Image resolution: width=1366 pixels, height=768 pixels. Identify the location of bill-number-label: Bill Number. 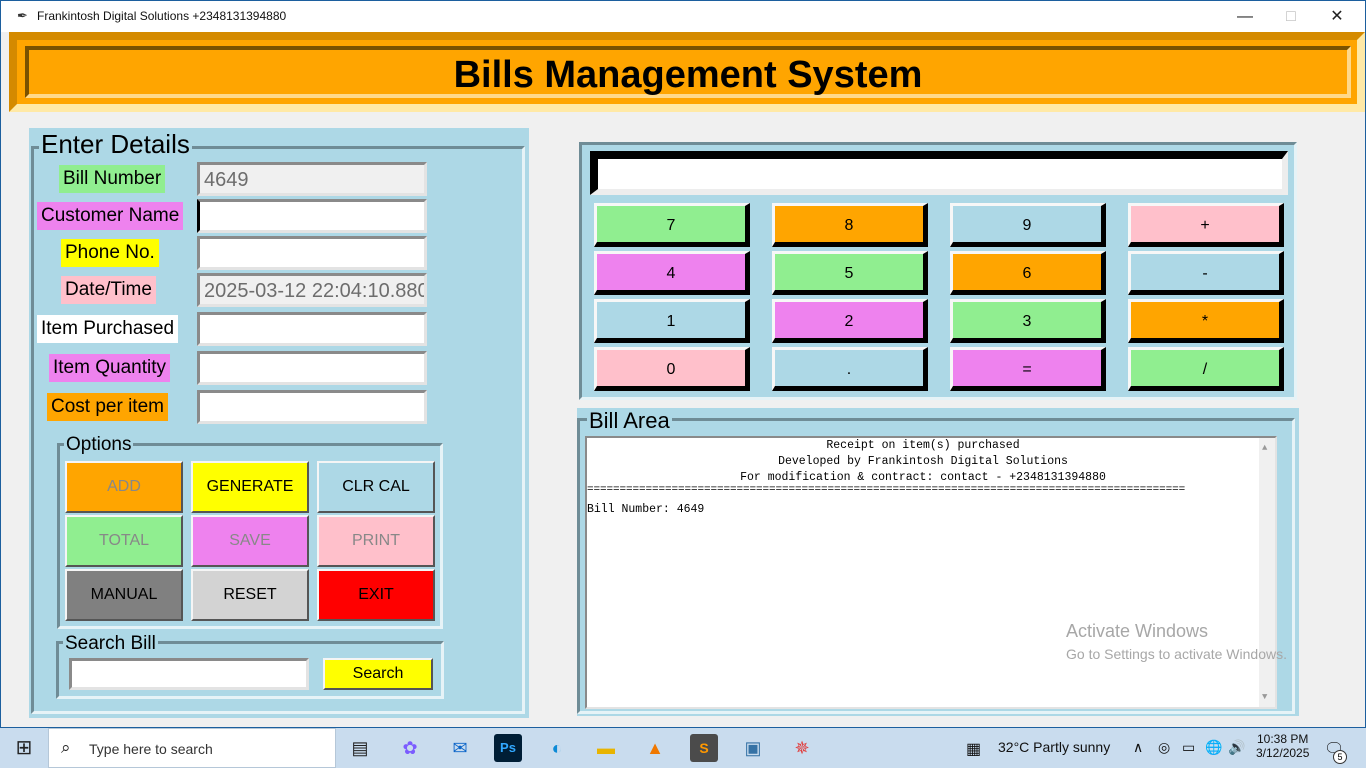
(112, 179).